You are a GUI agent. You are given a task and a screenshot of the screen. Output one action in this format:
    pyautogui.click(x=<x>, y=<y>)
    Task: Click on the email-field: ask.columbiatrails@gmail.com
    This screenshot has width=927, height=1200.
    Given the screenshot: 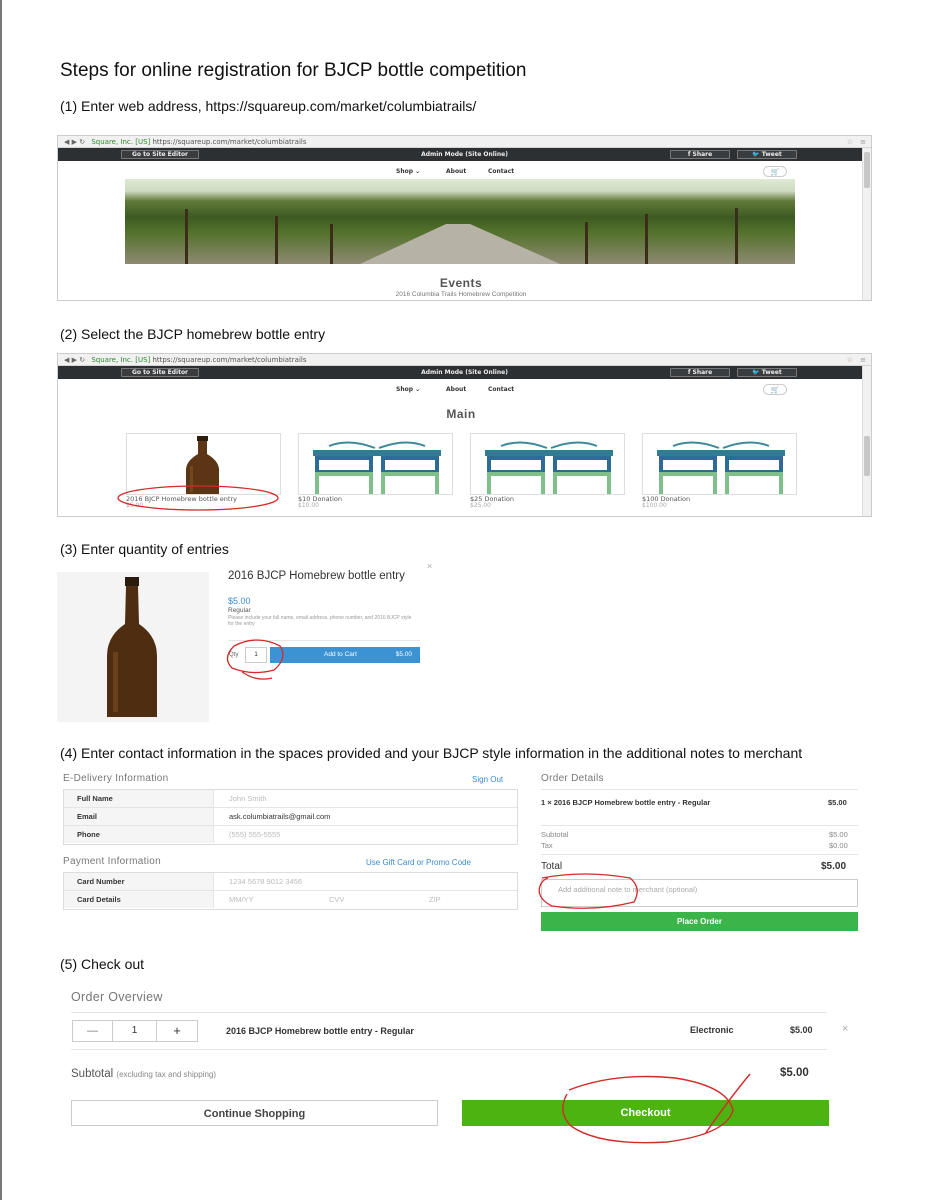 What is the action you would take?
    pyautogui.click(x=279, y=816)
    